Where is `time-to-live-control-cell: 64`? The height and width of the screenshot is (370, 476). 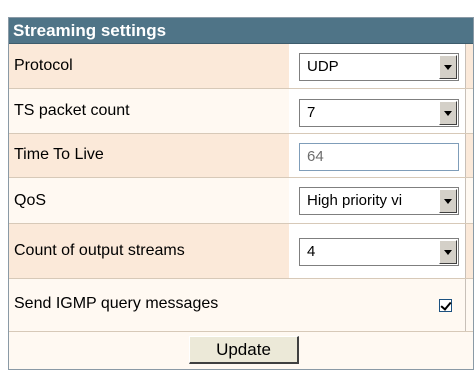
time-to-live-control-cell: 64 is located at coordinates (377, 155).